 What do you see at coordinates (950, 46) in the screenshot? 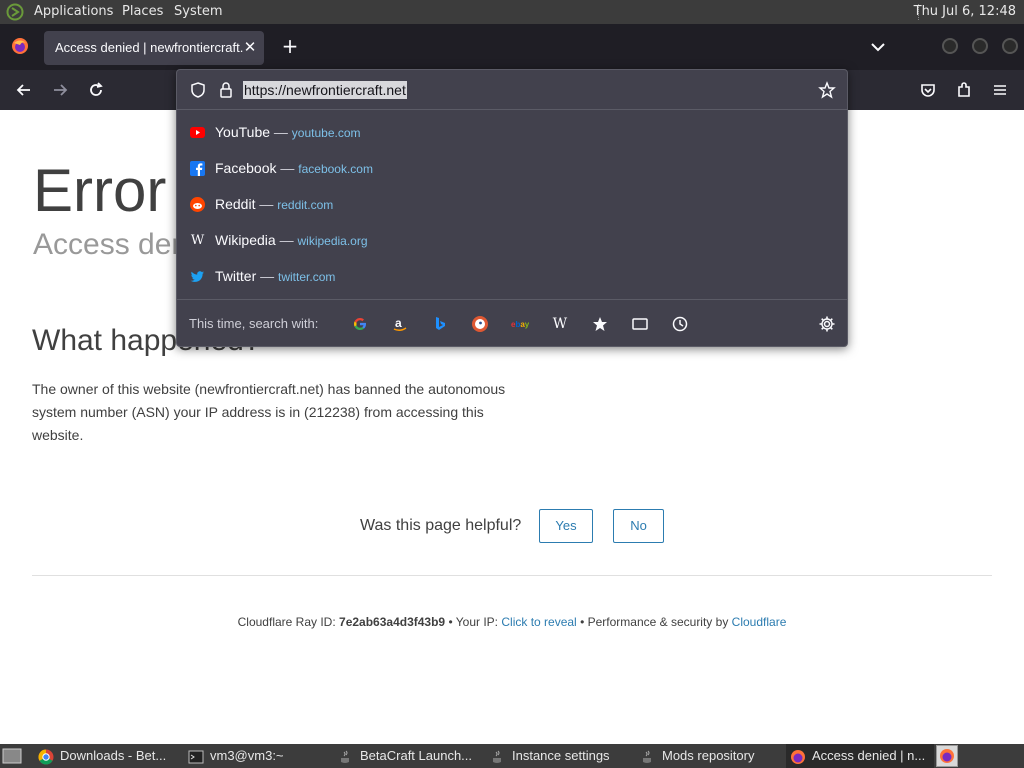
I see `minimize-window-icon` at bounding box center [950, 46].